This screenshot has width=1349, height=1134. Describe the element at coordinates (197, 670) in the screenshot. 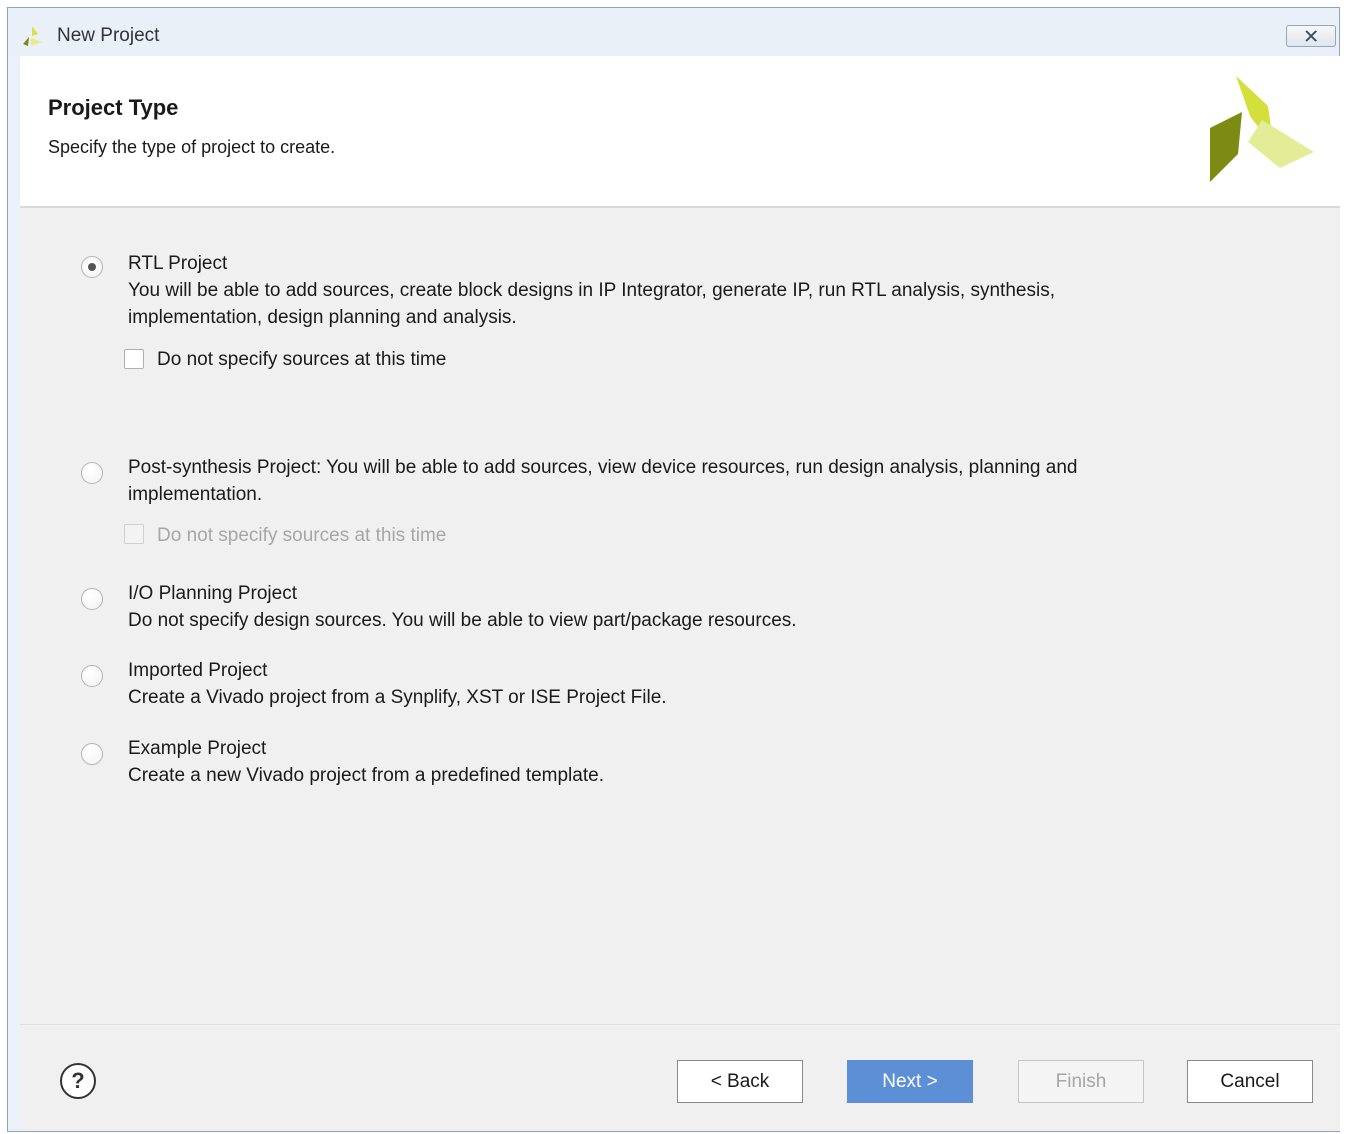

I see `imported-project-label: Imported Project` at that location.